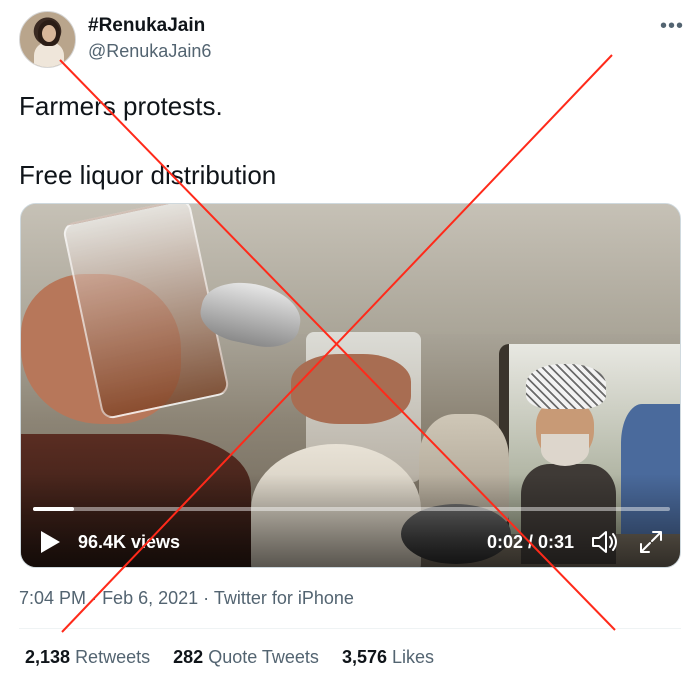 This screenshot has width=700, height=687. What do you see at coordinates (351, 389) in the screenshot?
I see `video-scene-arms` at bounding box center [351, 389].